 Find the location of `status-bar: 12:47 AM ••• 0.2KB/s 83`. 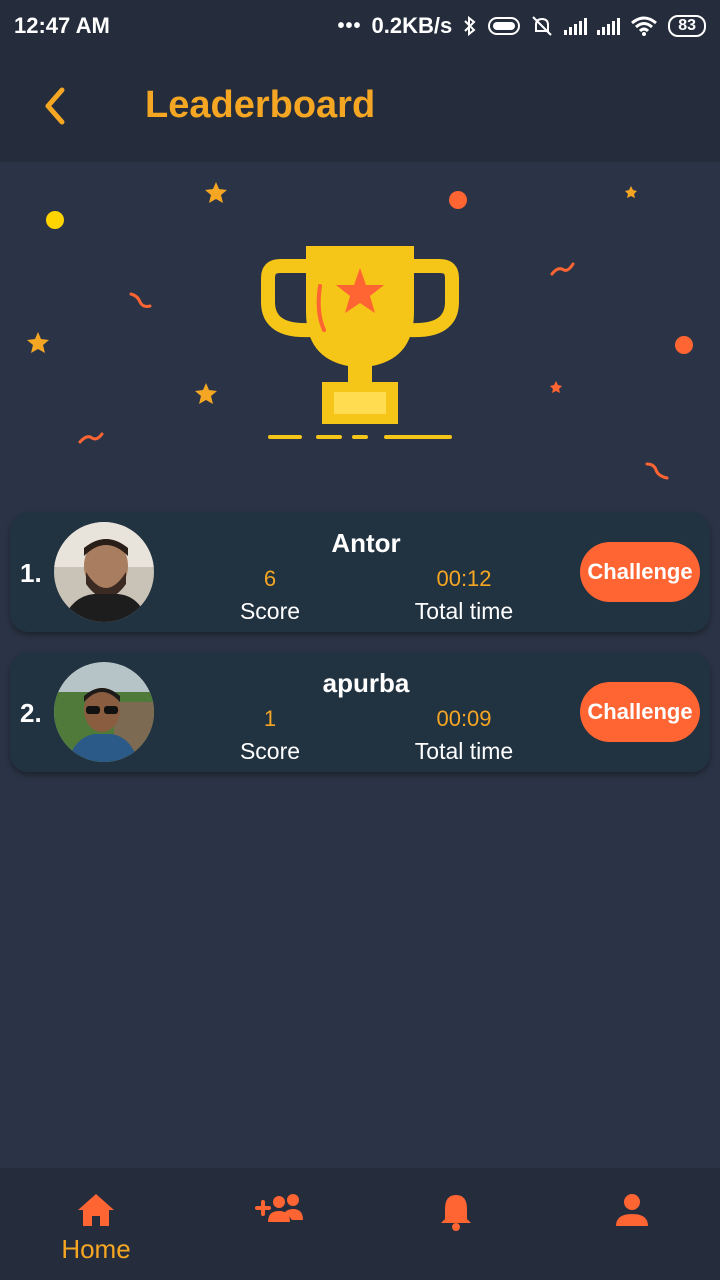

status-bar: 12:47 AM ••• 0.2KB/s 83 is located at coordinates (360, 26).